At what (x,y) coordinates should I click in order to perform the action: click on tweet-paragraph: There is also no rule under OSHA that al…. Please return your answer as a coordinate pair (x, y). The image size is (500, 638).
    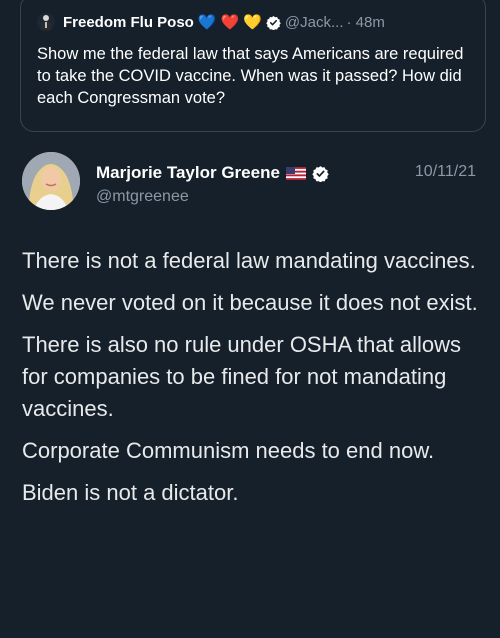
    Looking at the image, I should click on (242, 376).